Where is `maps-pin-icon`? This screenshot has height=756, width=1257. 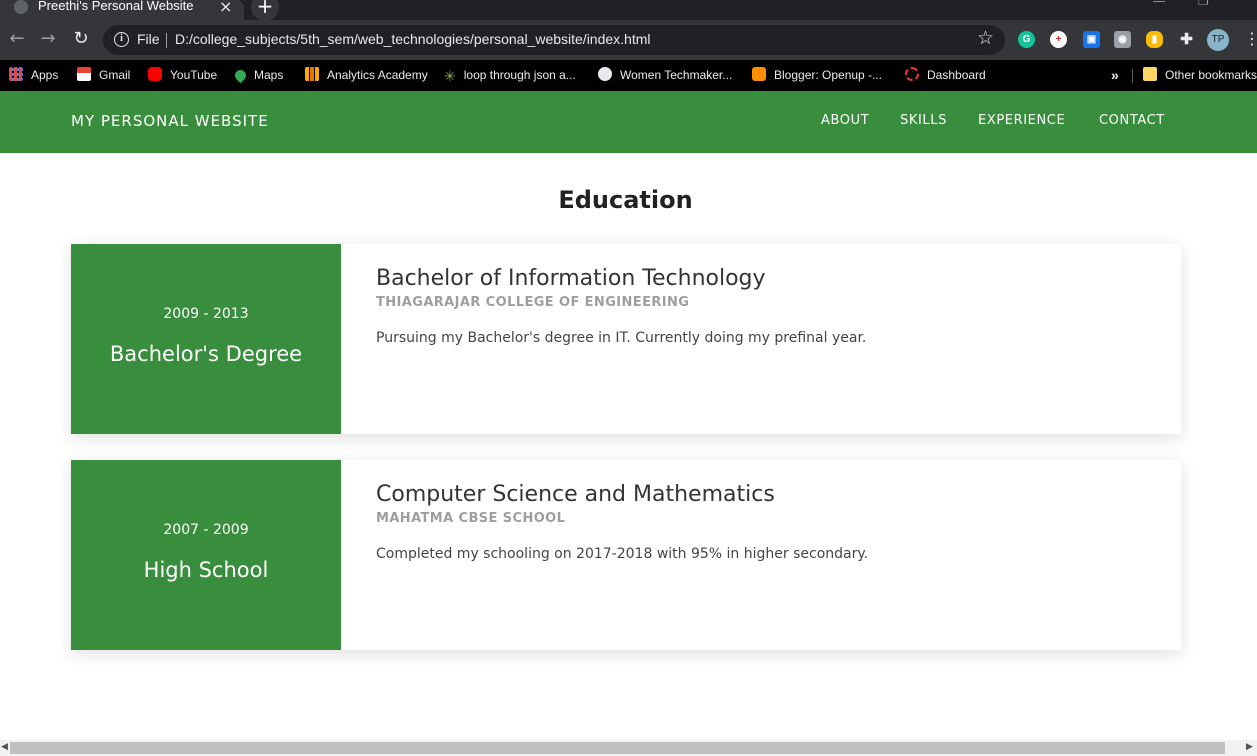 maps-pin-icon is located at coordinates (240, 75).